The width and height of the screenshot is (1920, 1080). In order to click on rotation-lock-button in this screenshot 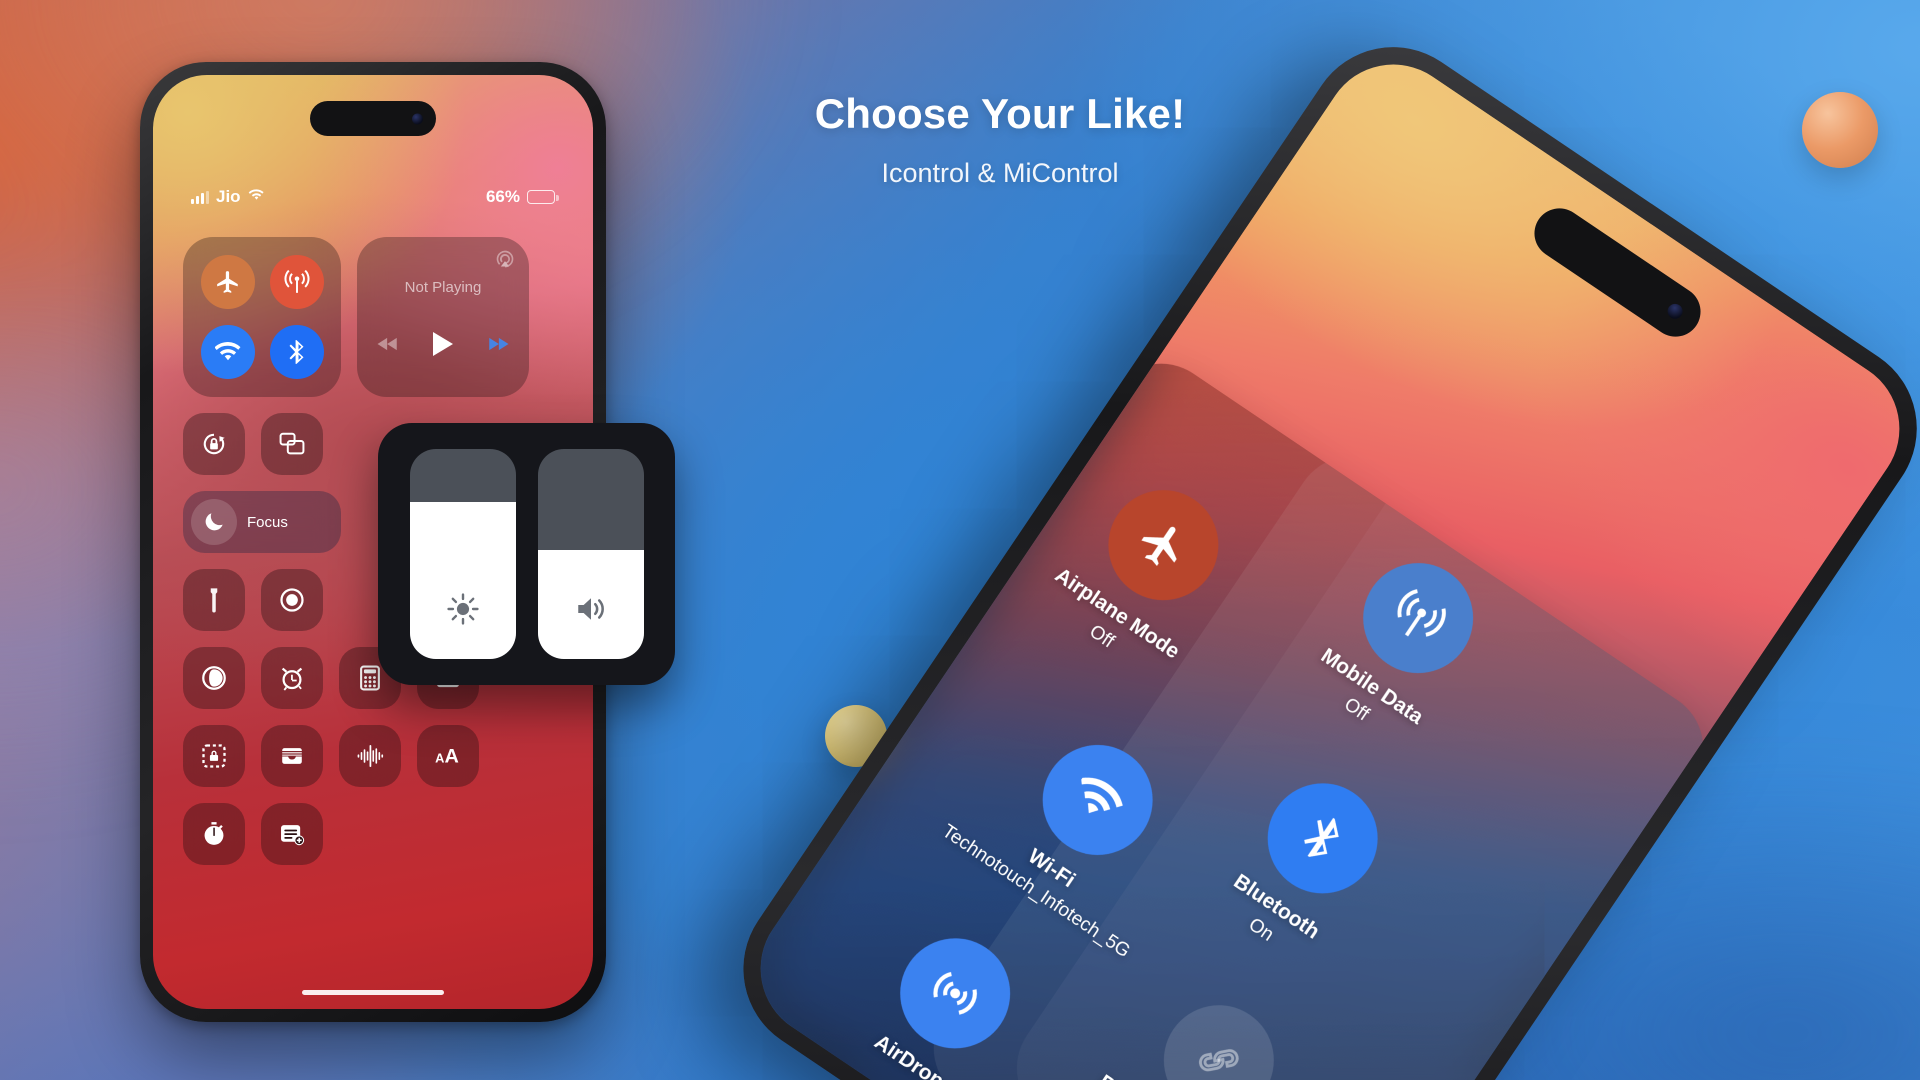, I will do `click(214, 444)`.